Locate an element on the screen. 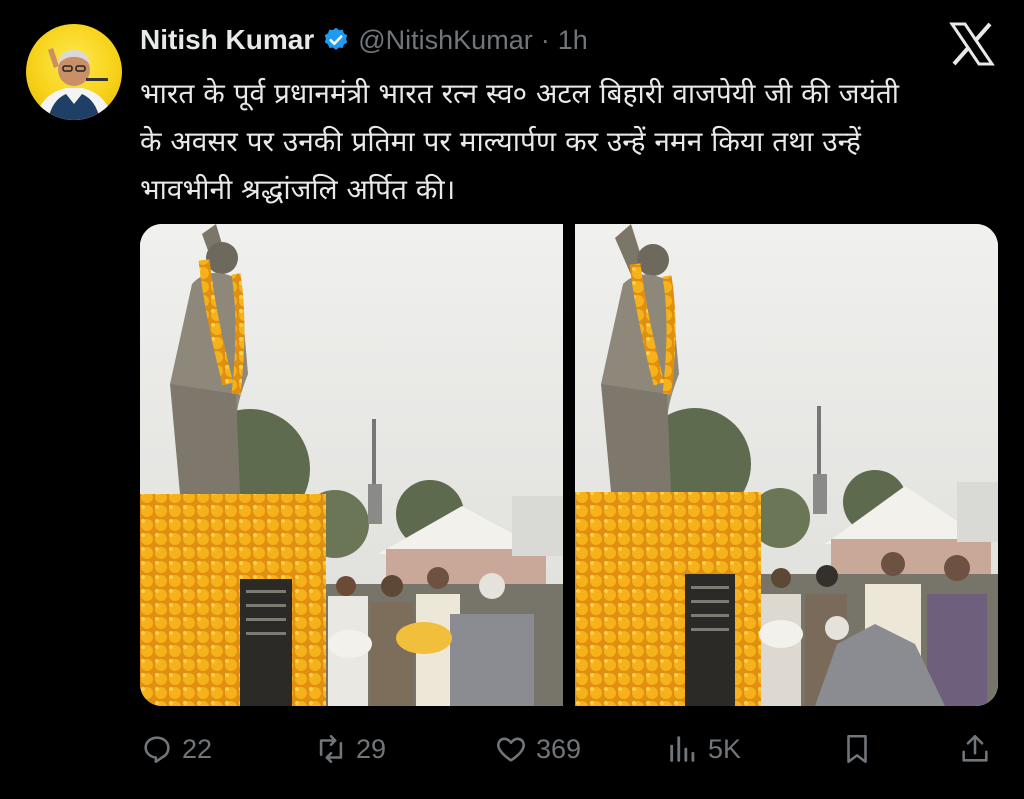 Image resolution: width=1024 pixels, height=799 pixels. tweet-header: Nitish Kumar @NitishKumar · 1h is located at coordinates (364, 40).